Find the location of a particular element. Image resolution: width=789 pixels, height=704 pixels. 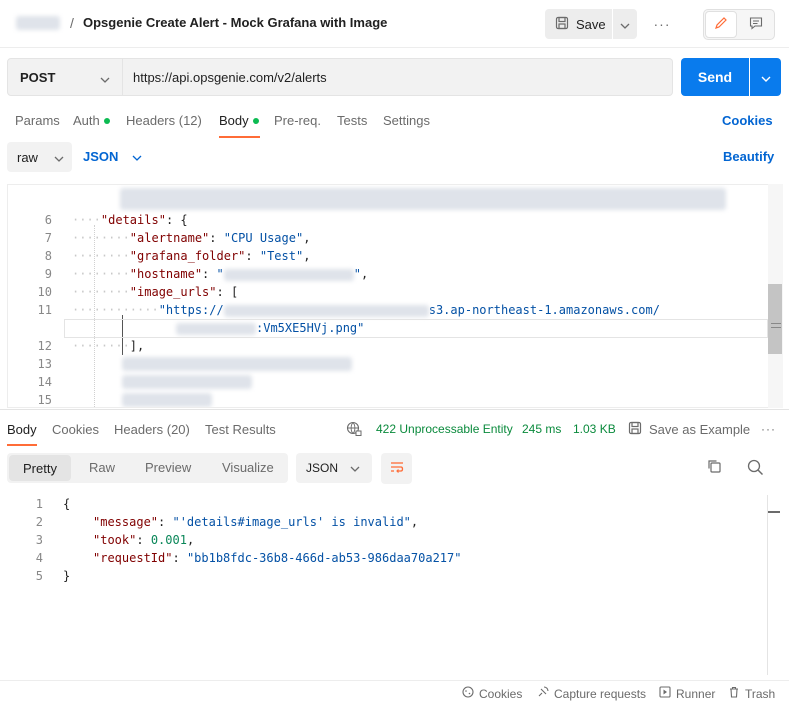

line-number: 12 is located at coordinates (44, 346).